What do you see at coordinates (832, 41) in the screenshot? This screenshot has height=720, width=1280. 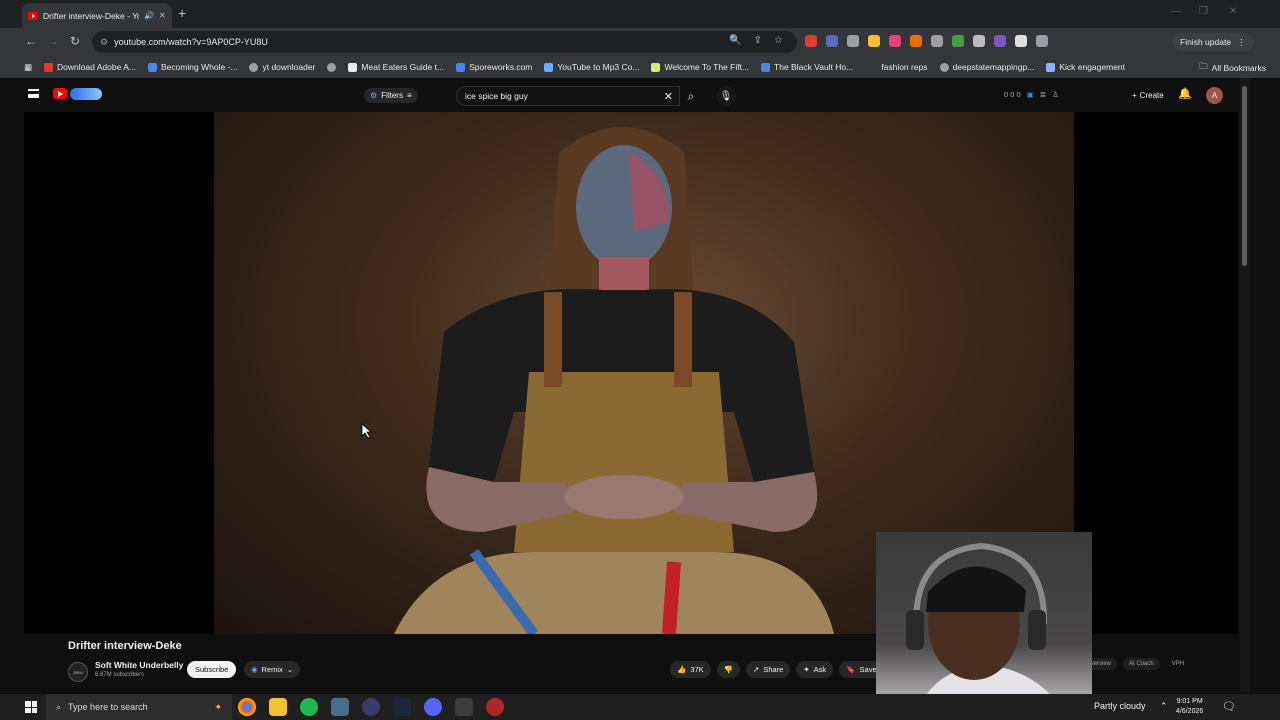 I see `extension-2-icon` at bounding box center [832, 41].